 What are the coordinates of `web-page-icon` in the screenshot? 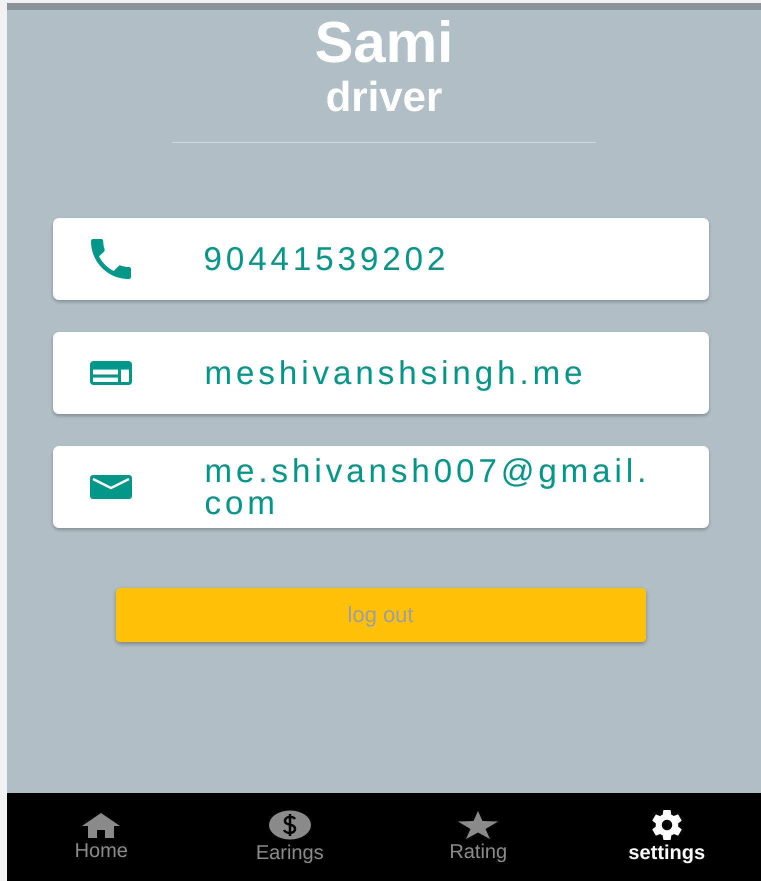 It's located at (111, 373).